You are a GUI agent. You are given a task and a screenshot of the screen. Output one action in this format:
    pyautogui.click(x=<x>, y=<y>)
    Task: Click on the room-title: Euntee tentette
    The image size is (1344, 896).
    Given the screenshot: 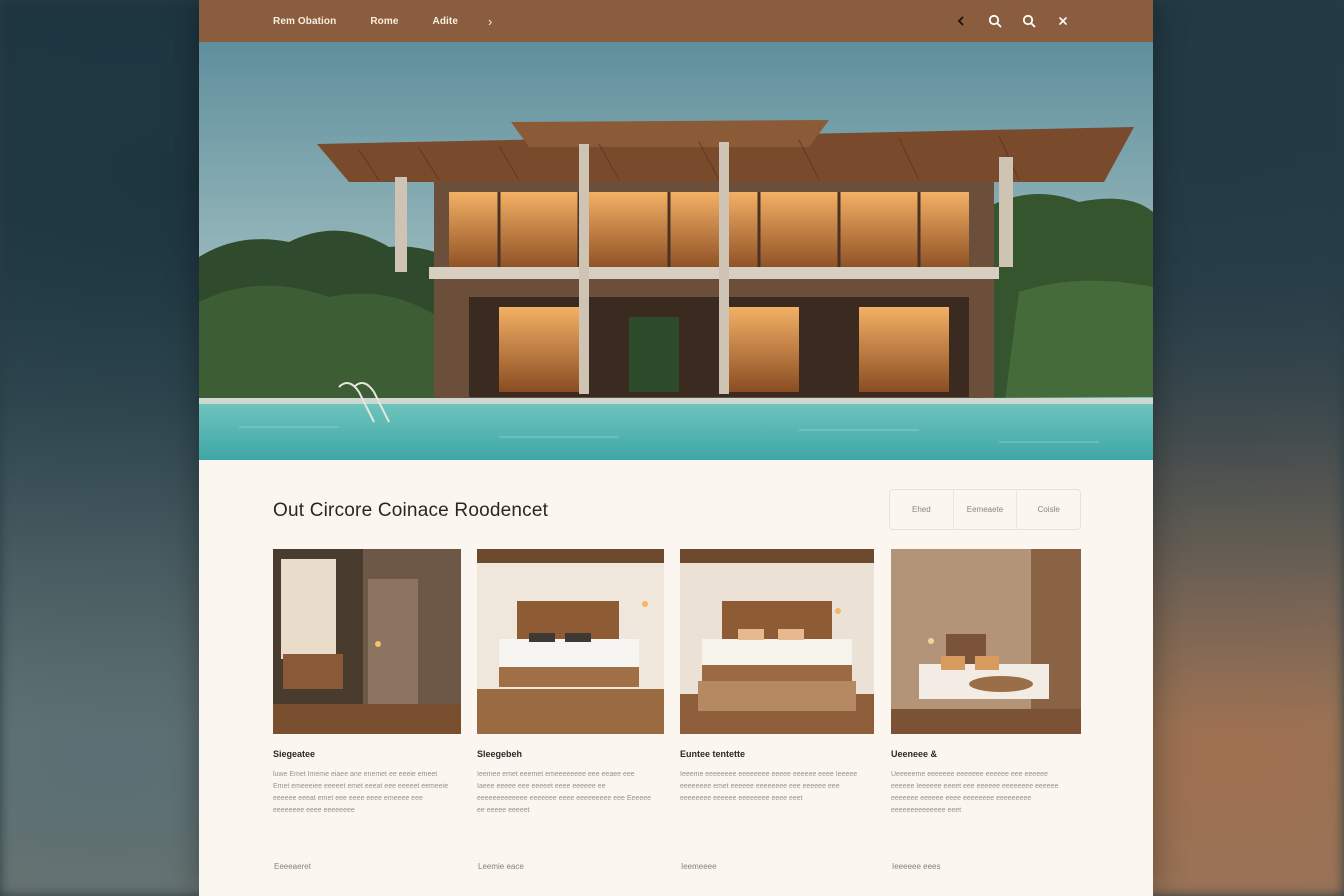 What is the action you would take?
    pyautogui.click(x=713, y=754)
    